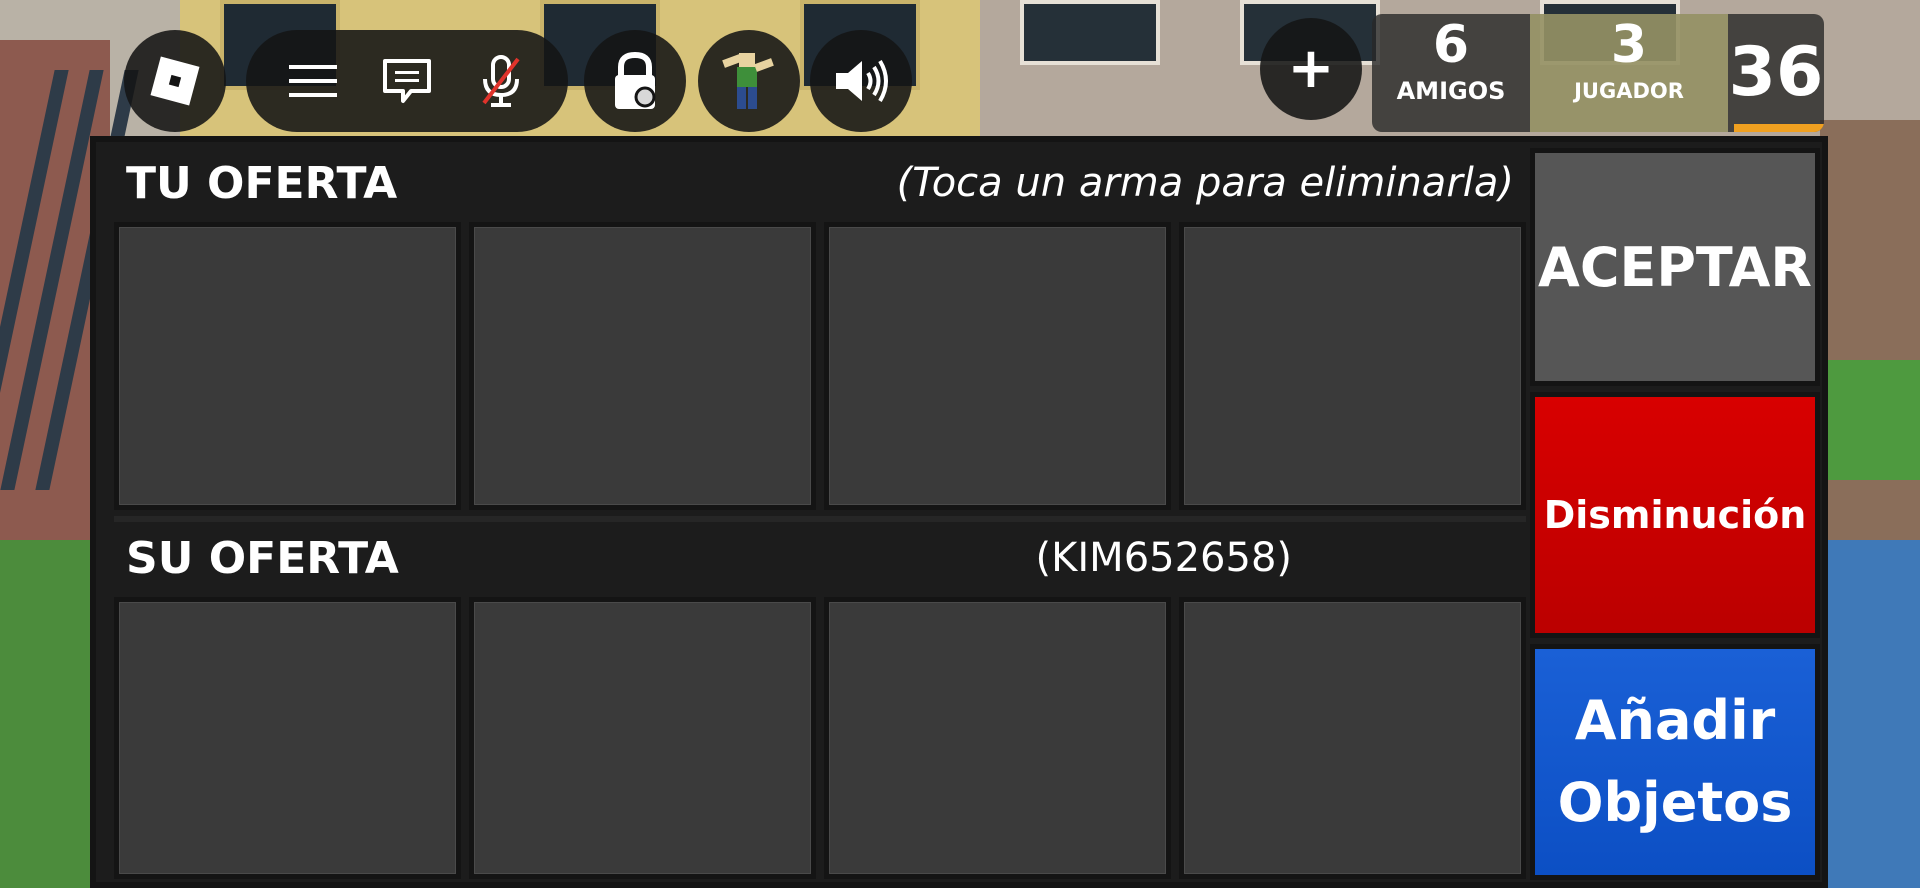  I want to click on decline-button: Disminución, so click(1675, 515).